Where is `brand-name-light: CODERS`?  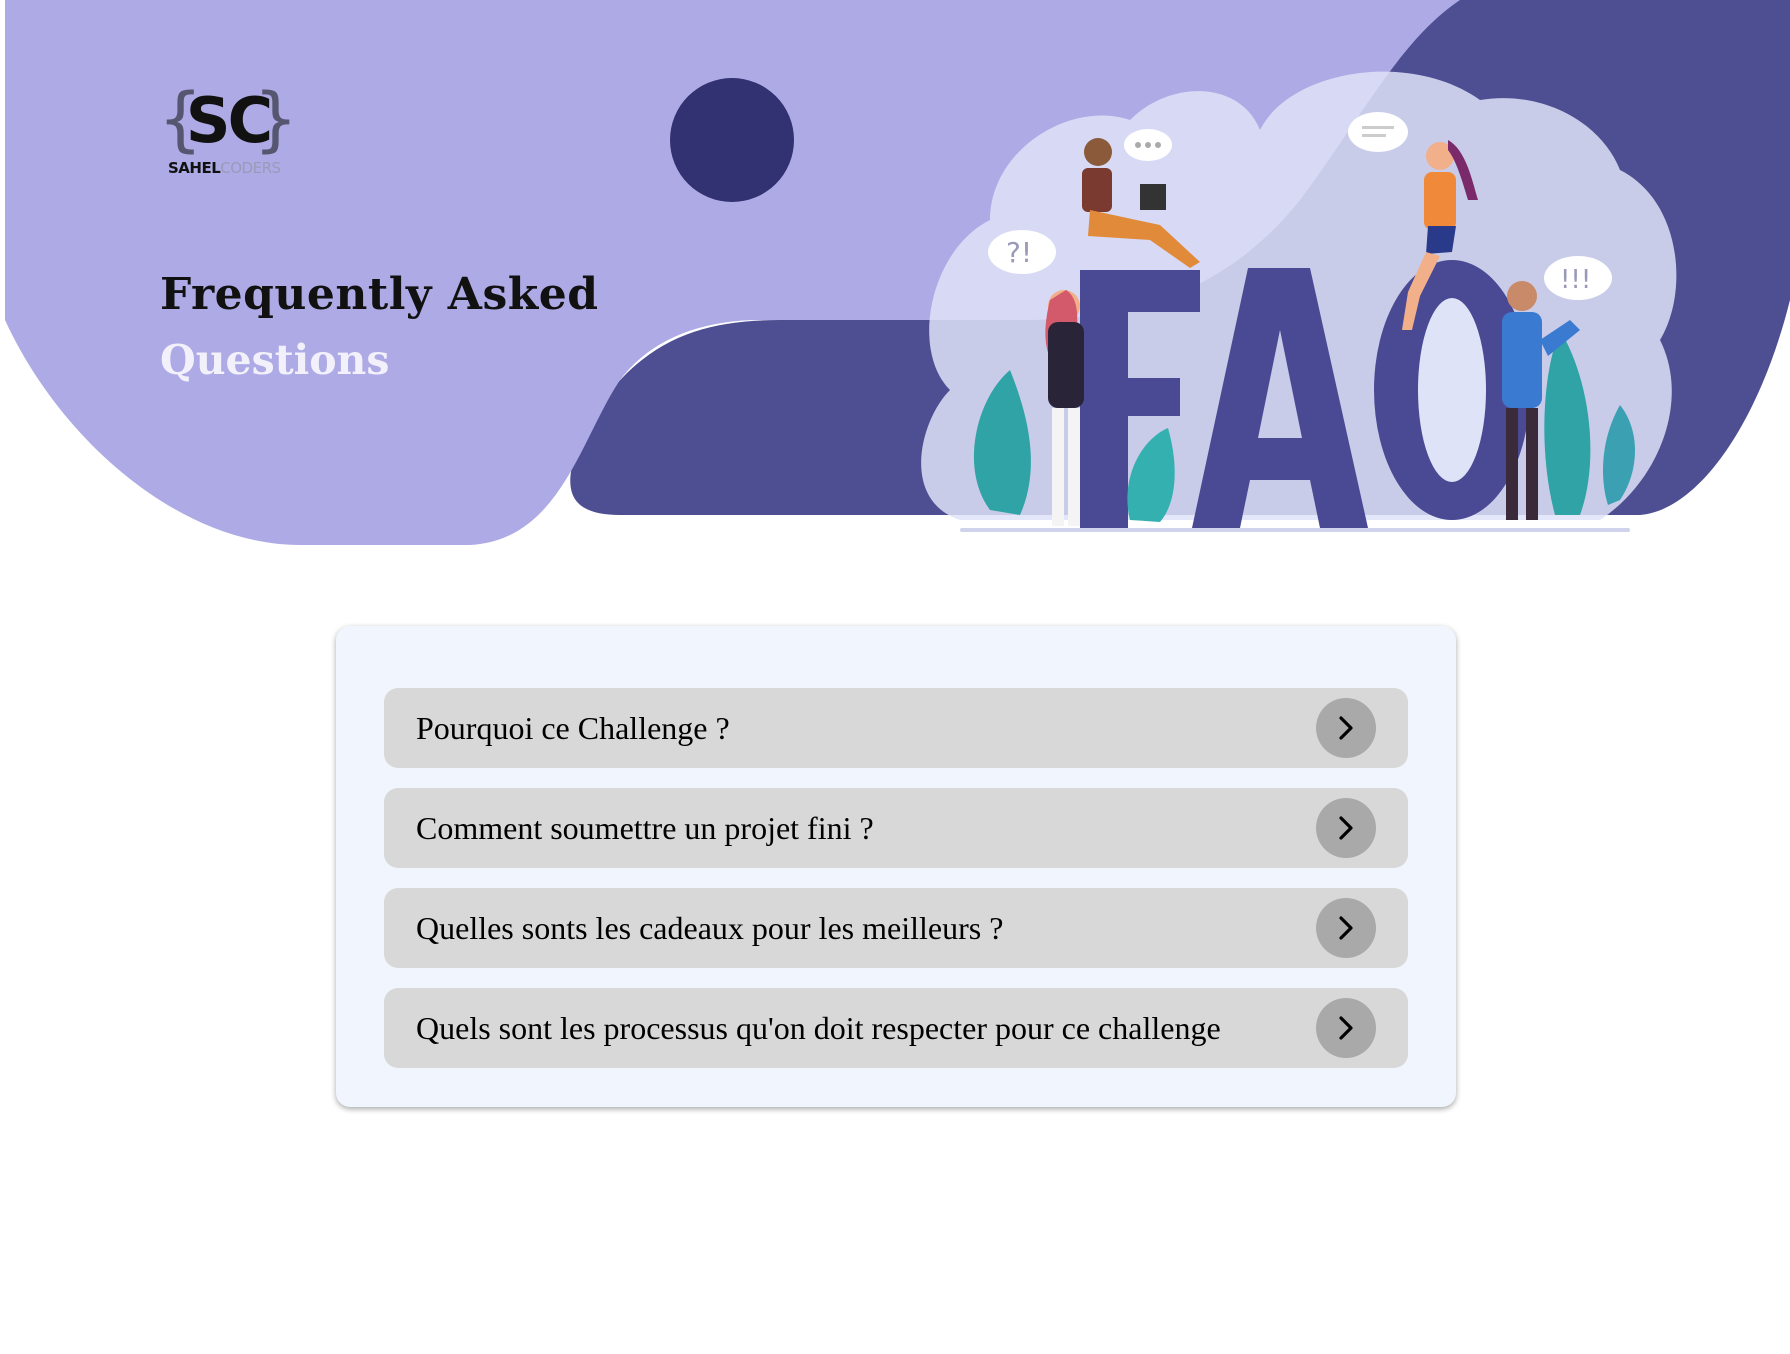 brand-name-light: CODERS is located at coordinates (250, 168).